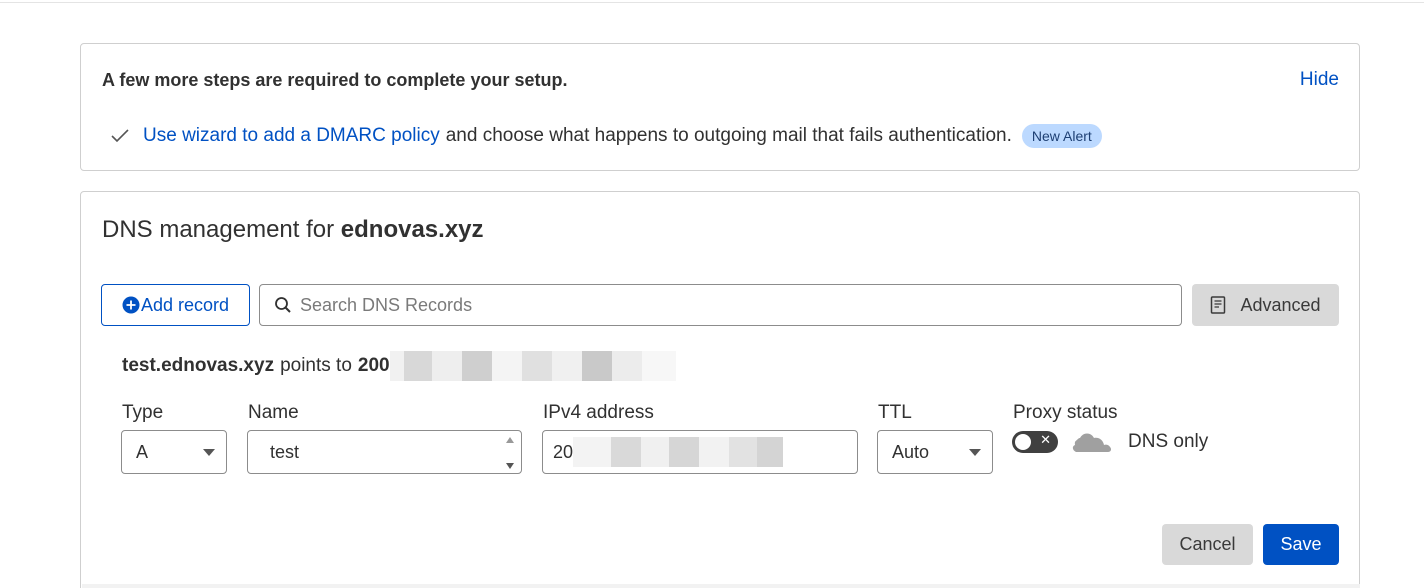 The height and width of the screenshot is (588, 1424). I want to click on ipv4-label: IPv4 address, so click(598, 412).